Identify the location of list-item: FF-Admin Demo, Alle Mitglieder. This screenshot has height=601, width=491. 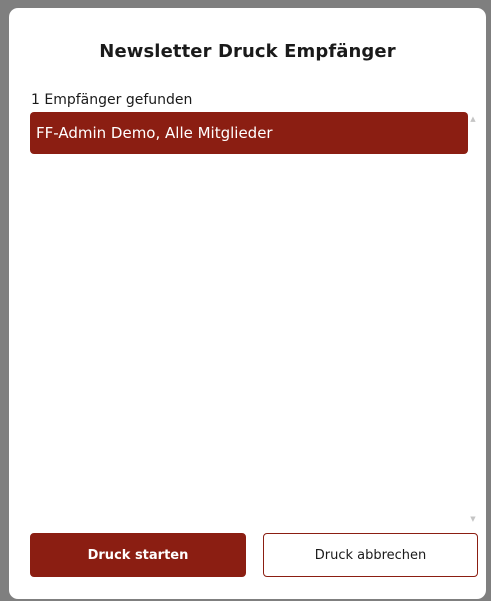
(249, 133).